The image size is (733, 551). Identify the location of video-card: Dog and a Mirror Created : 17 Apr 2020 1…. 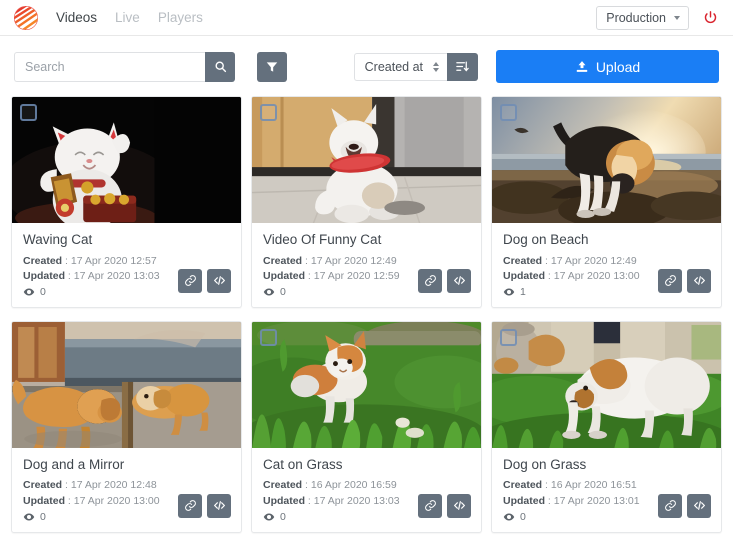
(126, 426).